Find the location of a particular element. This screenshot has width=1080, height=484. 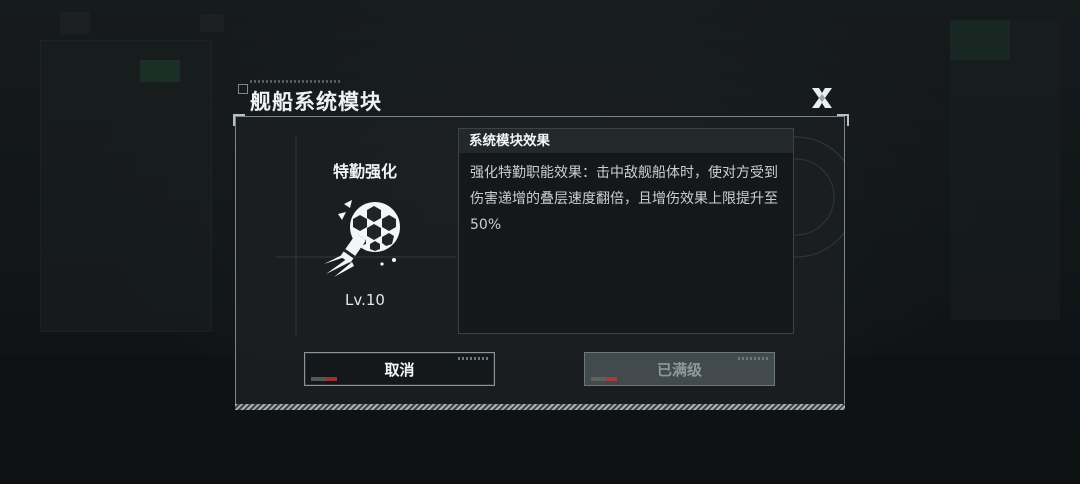

title-corner-decoration is located at coordinates (243, 89).